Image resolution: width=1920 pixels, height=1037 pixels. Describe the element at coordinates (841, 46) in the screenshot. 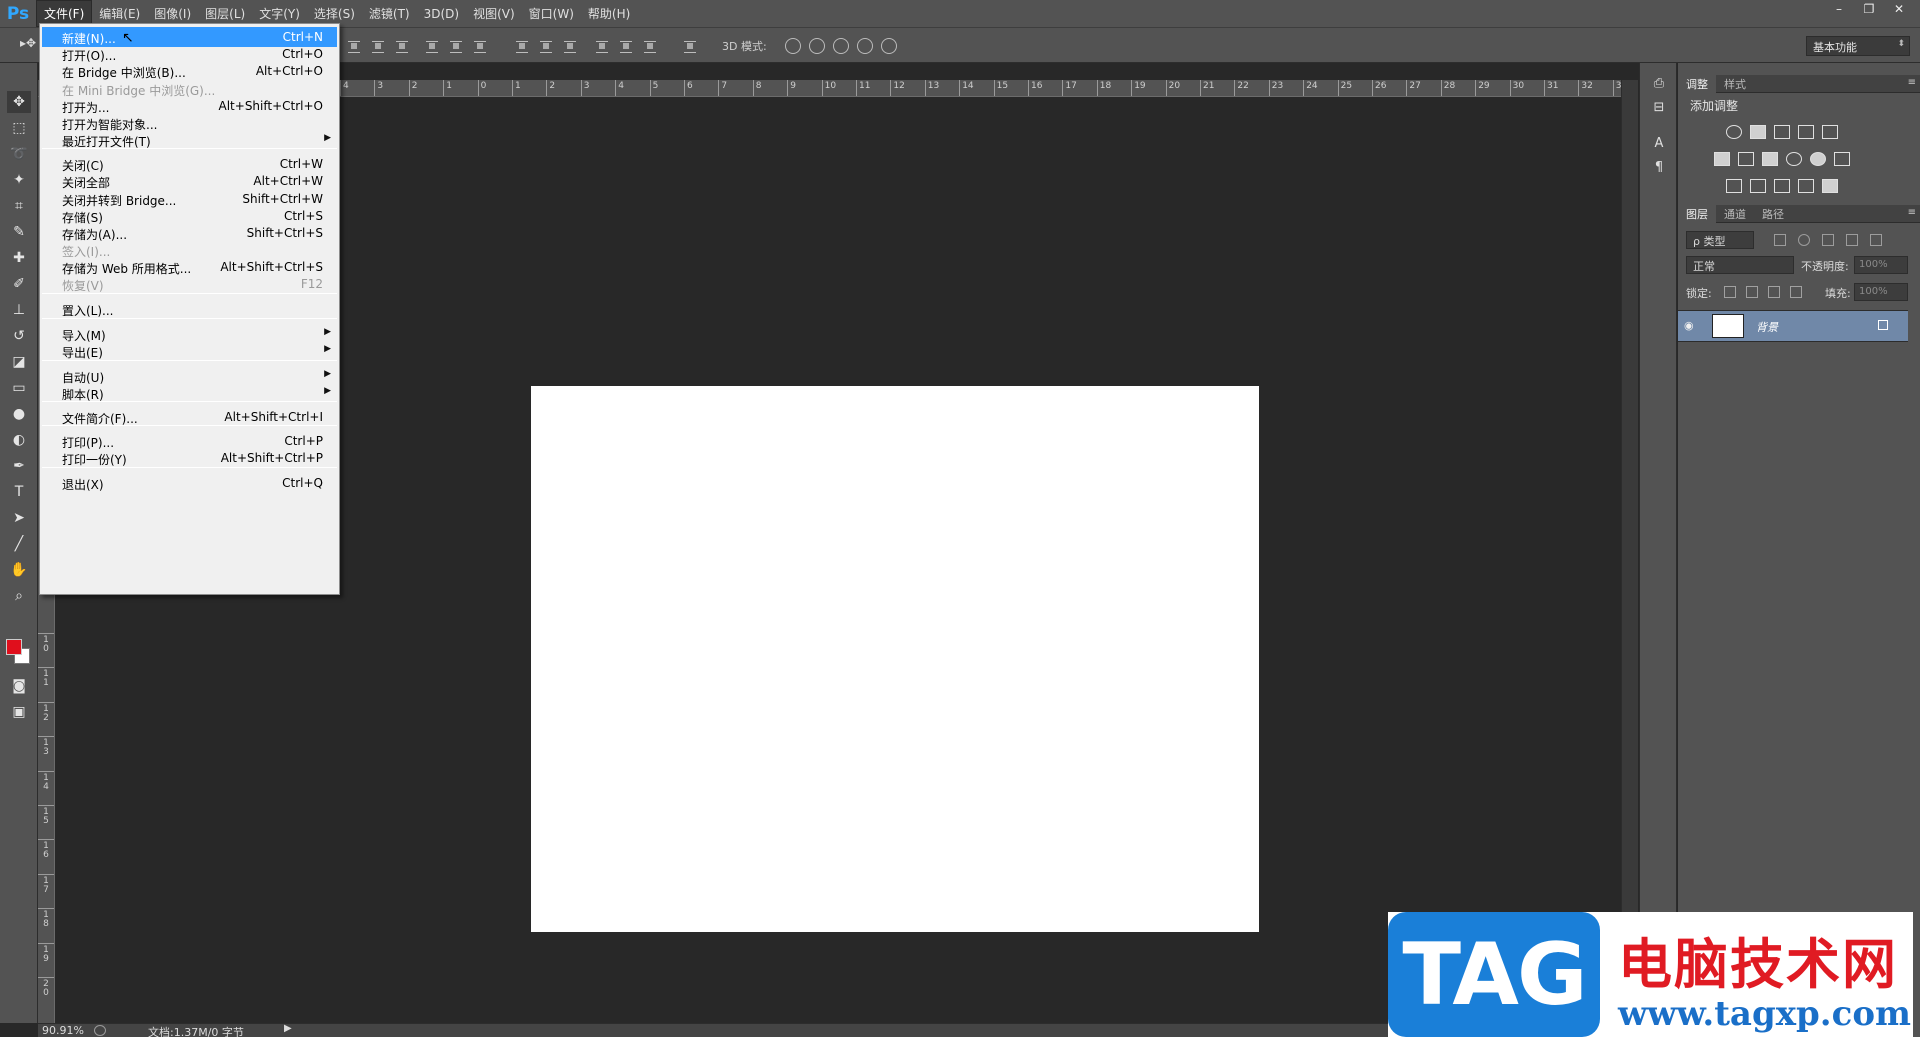

I see `3d-pan-icon` at that location.